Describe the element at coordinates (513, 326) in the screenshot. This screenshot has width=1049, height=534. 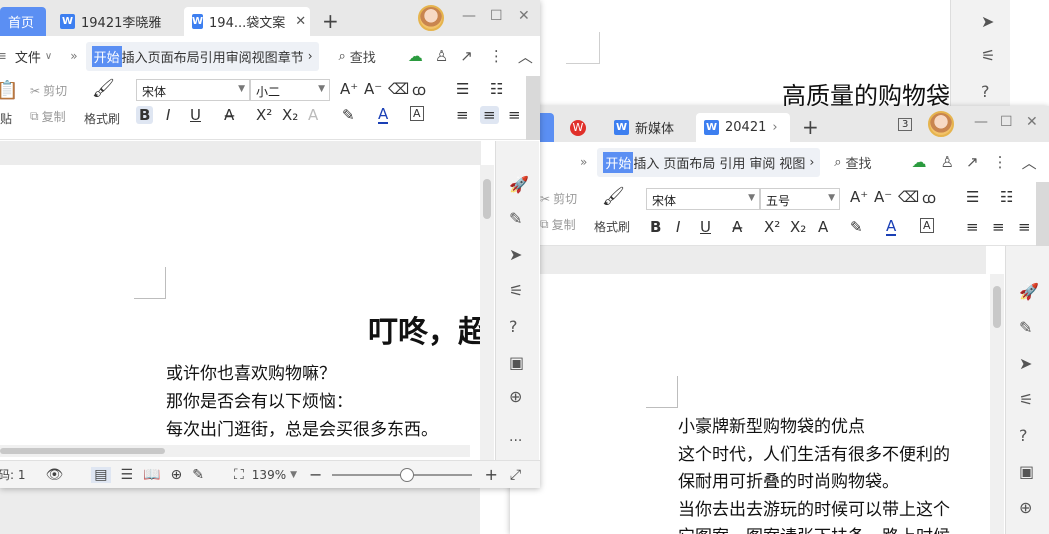
I see `help-icon: ?` at that location.